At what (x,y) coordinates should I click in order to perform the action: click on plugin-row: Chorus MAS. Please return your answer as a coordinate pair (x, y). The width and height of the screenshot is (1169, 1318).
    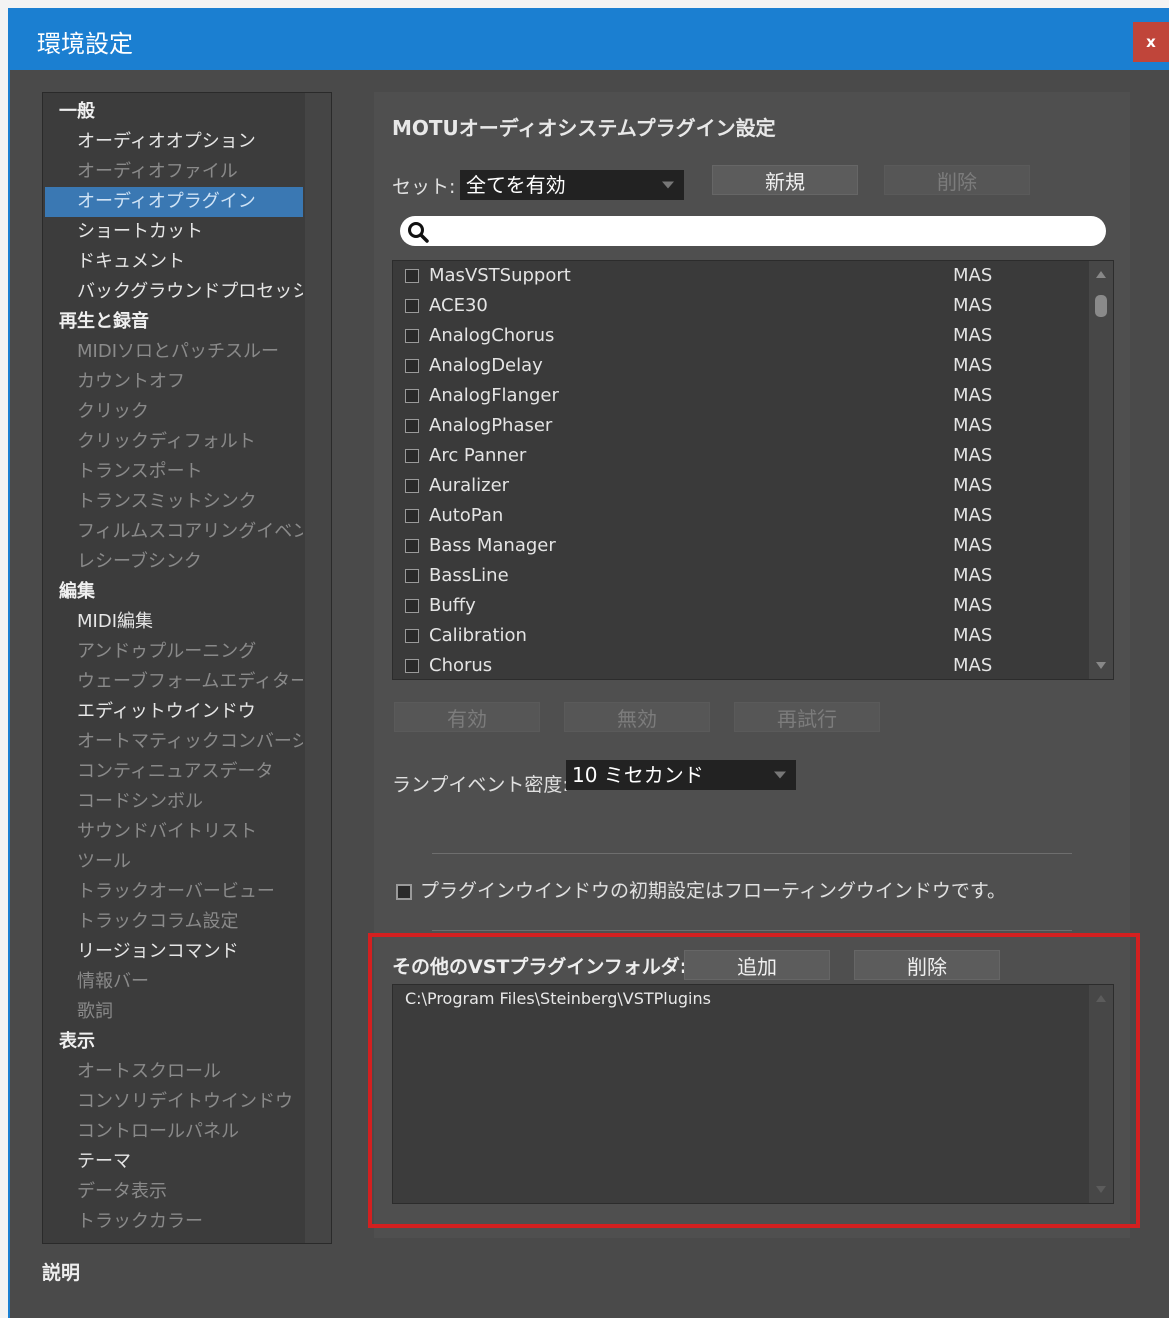
    Looking at the image, I should click on (753, 665).